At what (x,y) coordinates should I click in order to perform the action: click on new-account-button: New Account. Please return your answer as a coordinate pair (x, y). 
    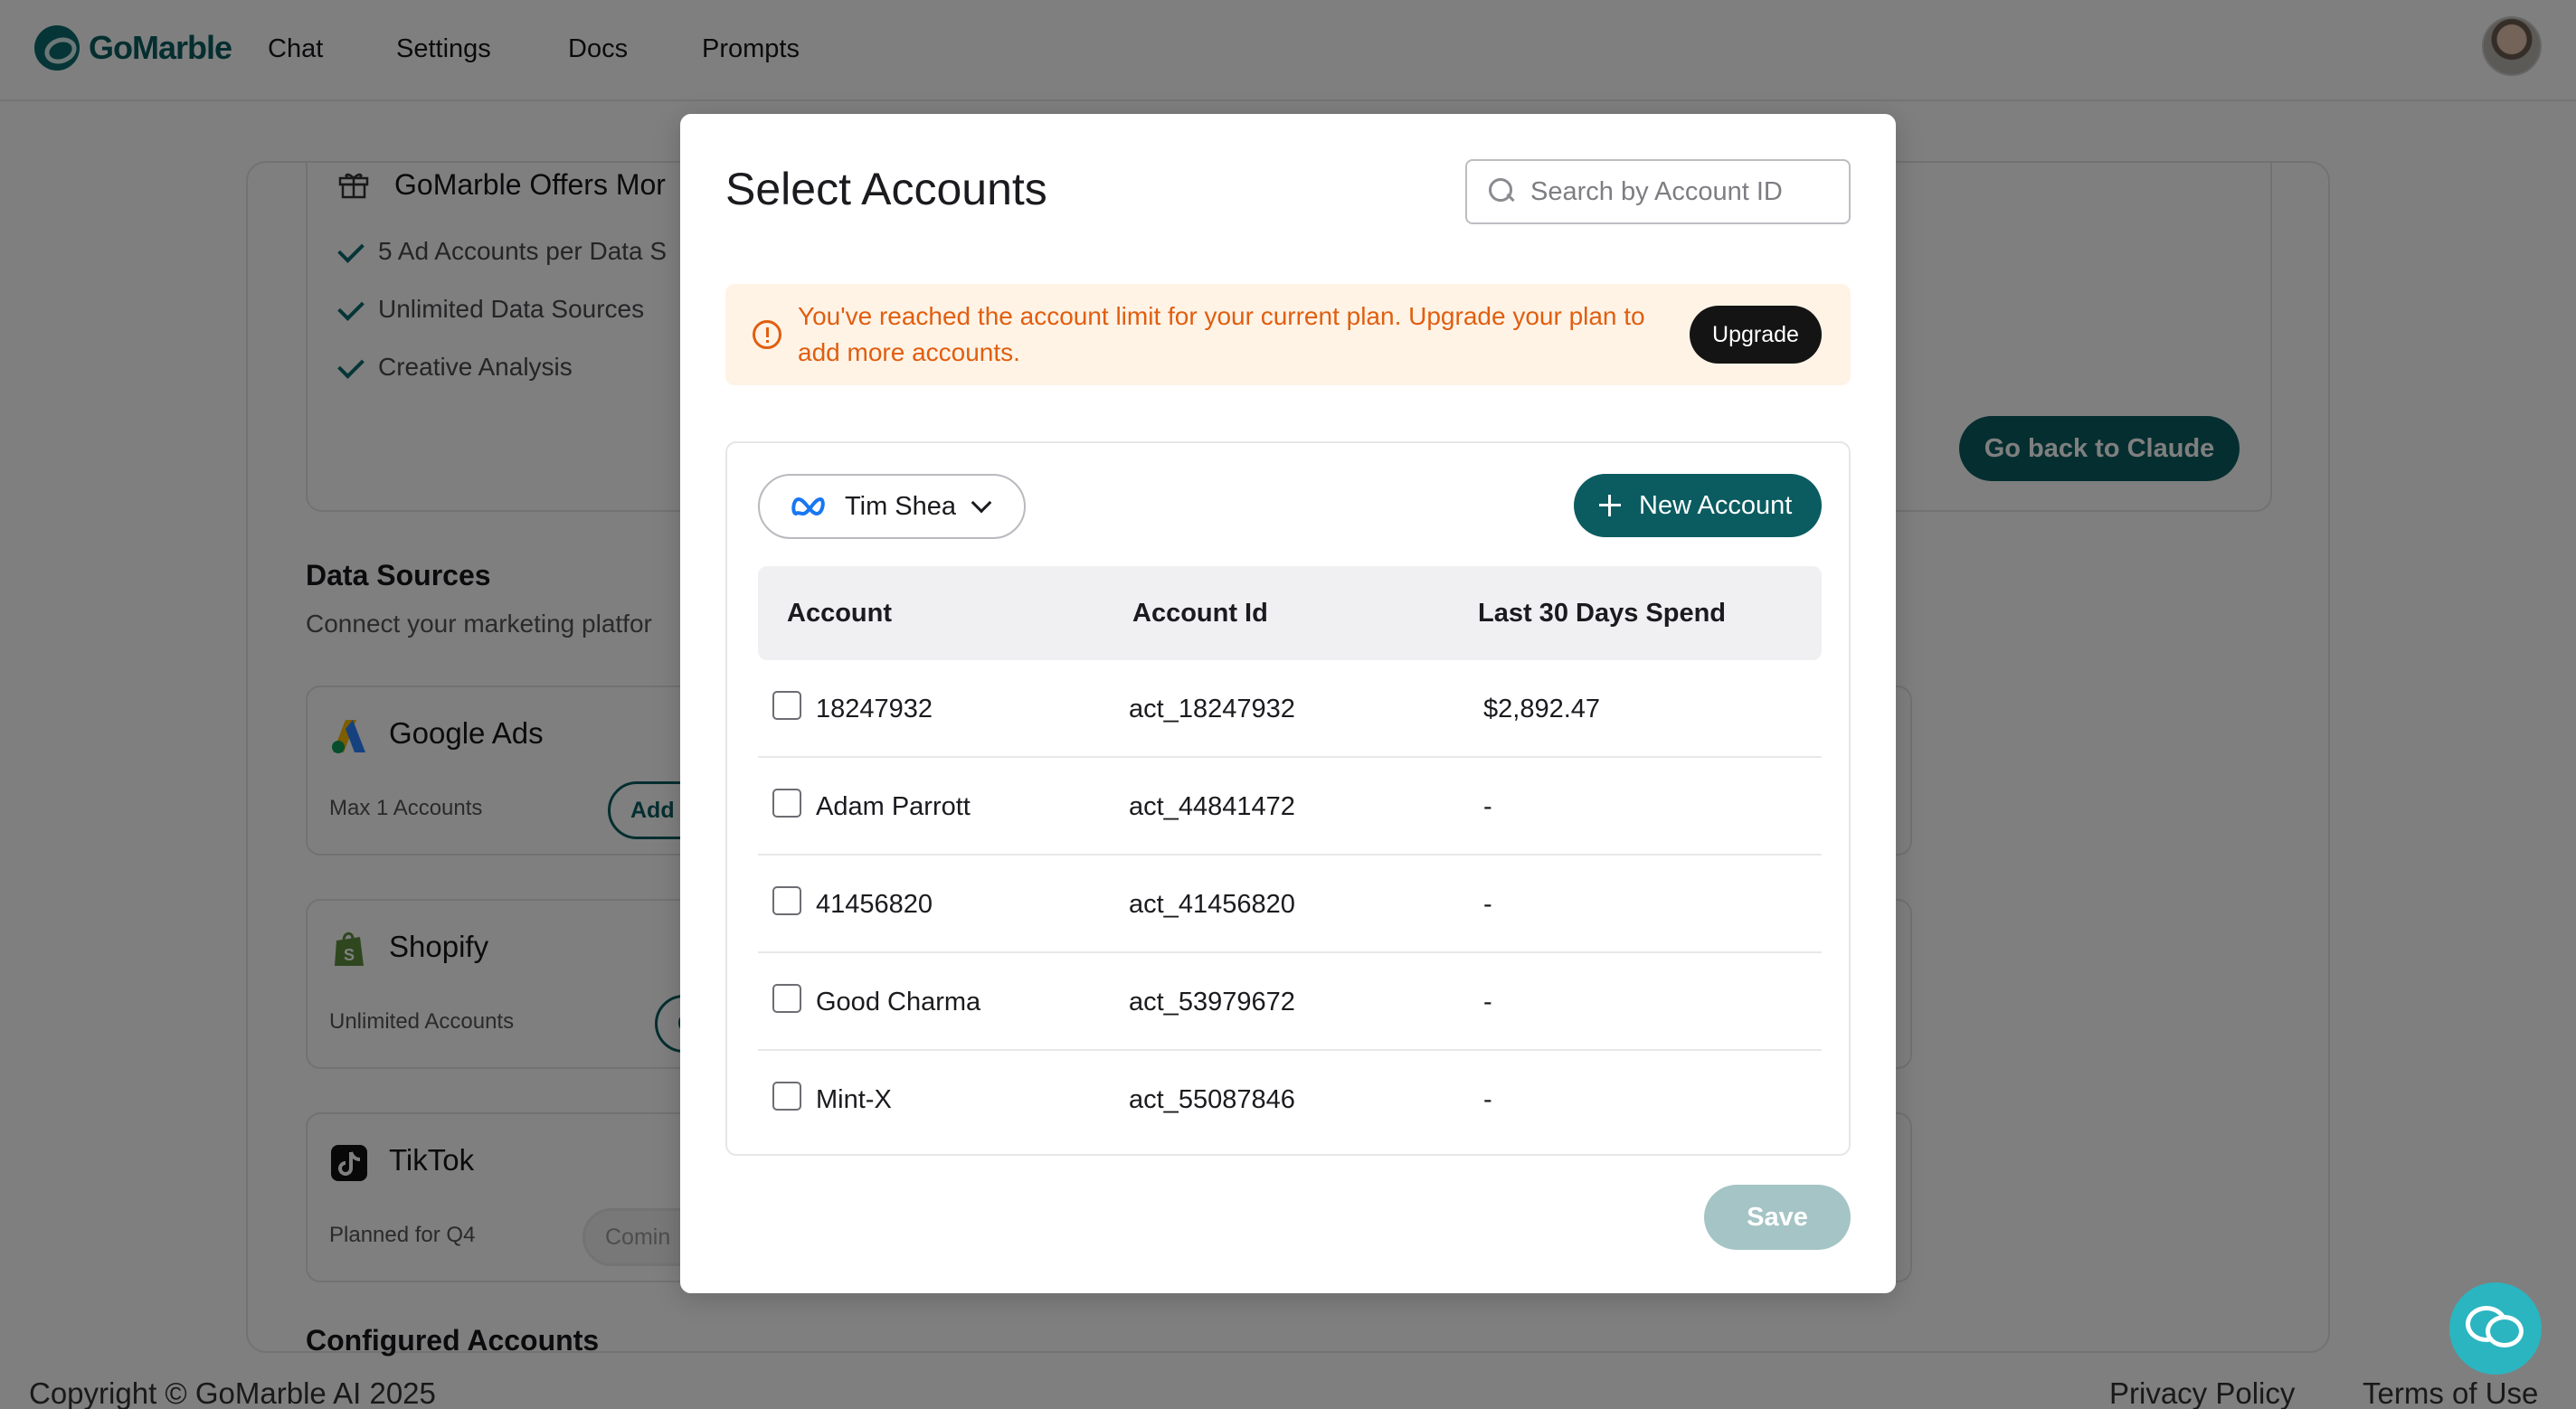
    Looking at the image, I should click on (1698, 505).